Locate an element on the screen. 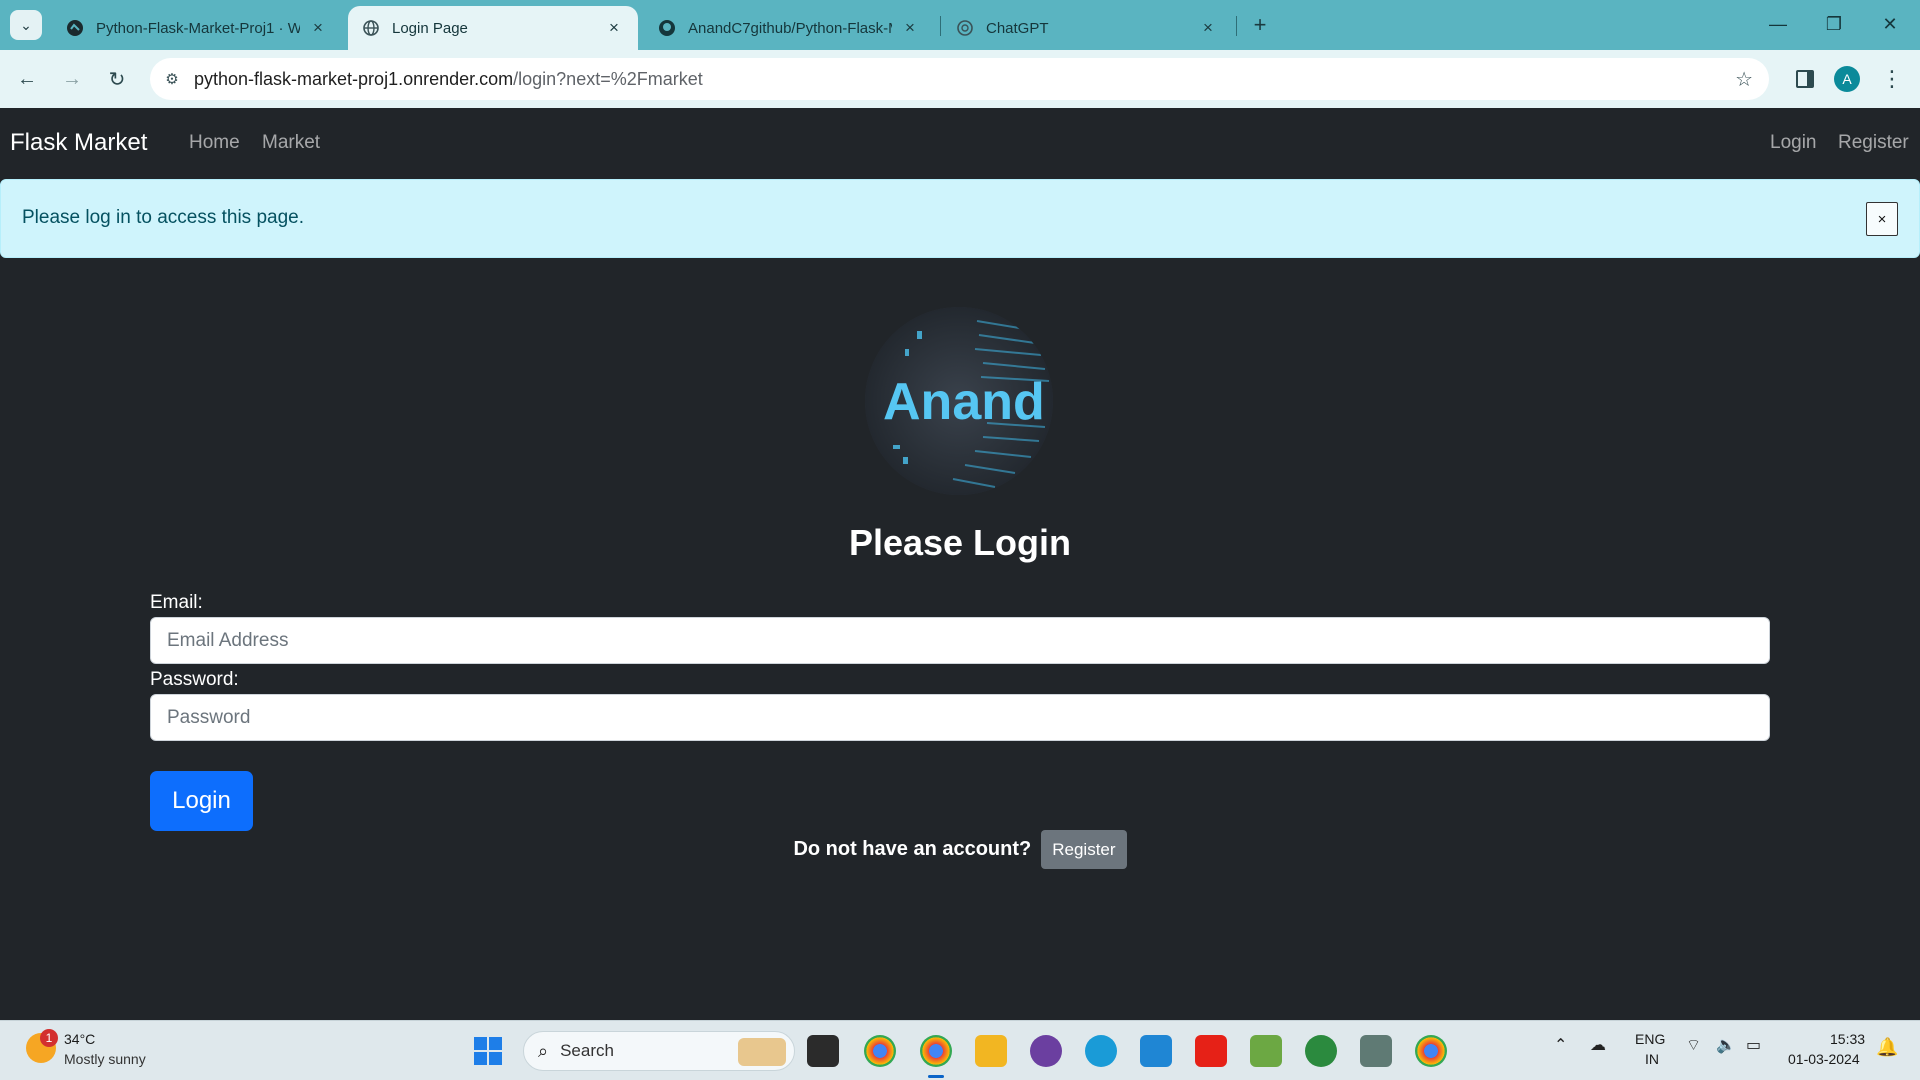 This screenshot has height=1080, width=1920. task-view-icon is located at coordinates (823, 1051).